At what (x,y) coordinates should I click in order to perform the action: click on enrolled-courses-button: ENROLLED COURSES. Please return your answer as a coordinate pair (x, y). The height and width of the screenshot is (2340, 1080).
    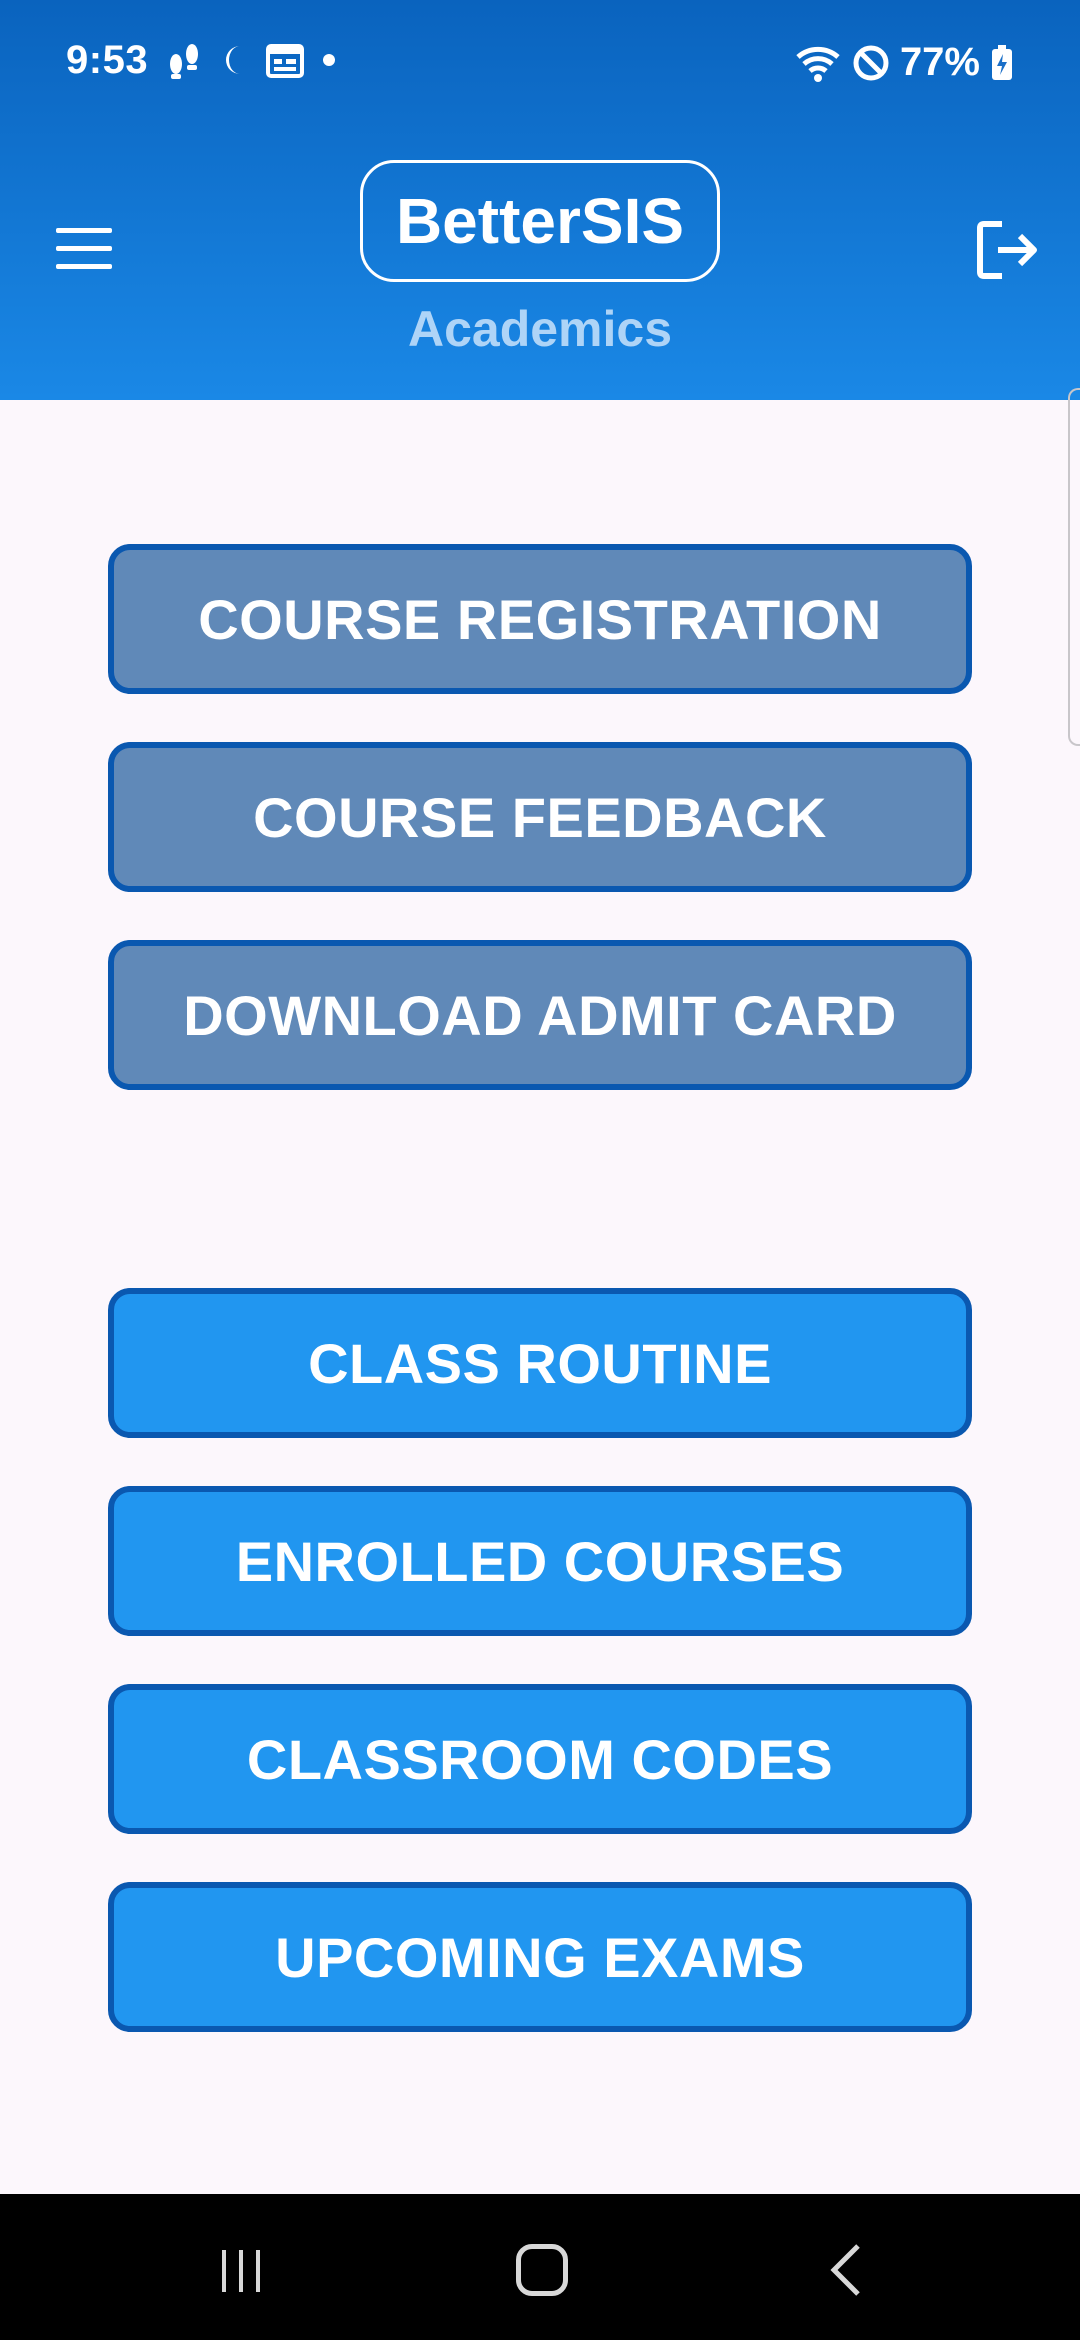
    Looking at the image, I should click on (540, 1561).